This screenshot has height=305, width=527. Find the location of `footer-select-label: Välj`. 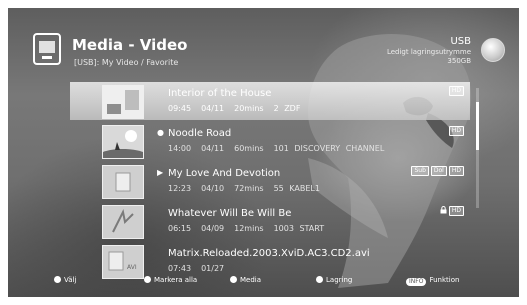

footer-select-label: Välj is located at coordinates (70, 280).